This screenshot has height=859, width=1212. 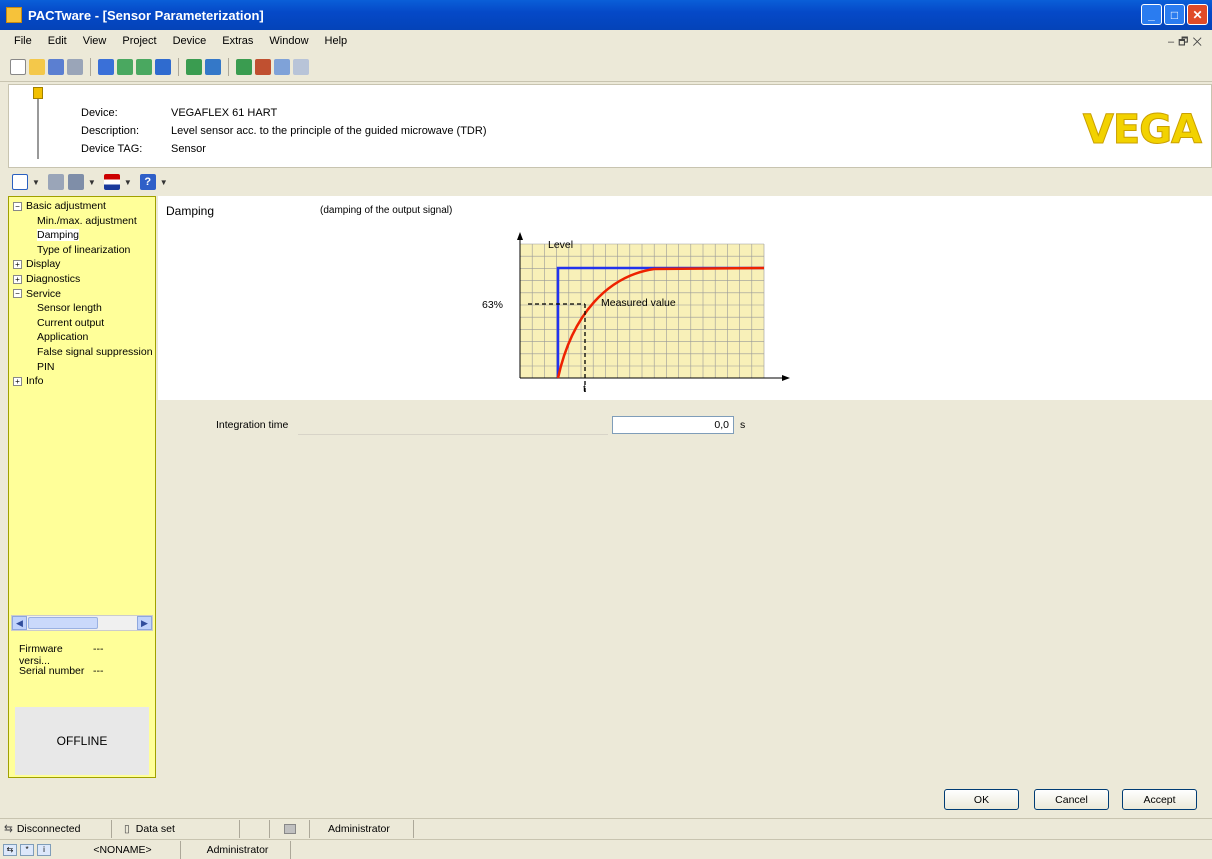 What do you see at coordinates (82, 337) in the screenshot?
I see `tree-item-application: Application` at bounding box center [82, 337].